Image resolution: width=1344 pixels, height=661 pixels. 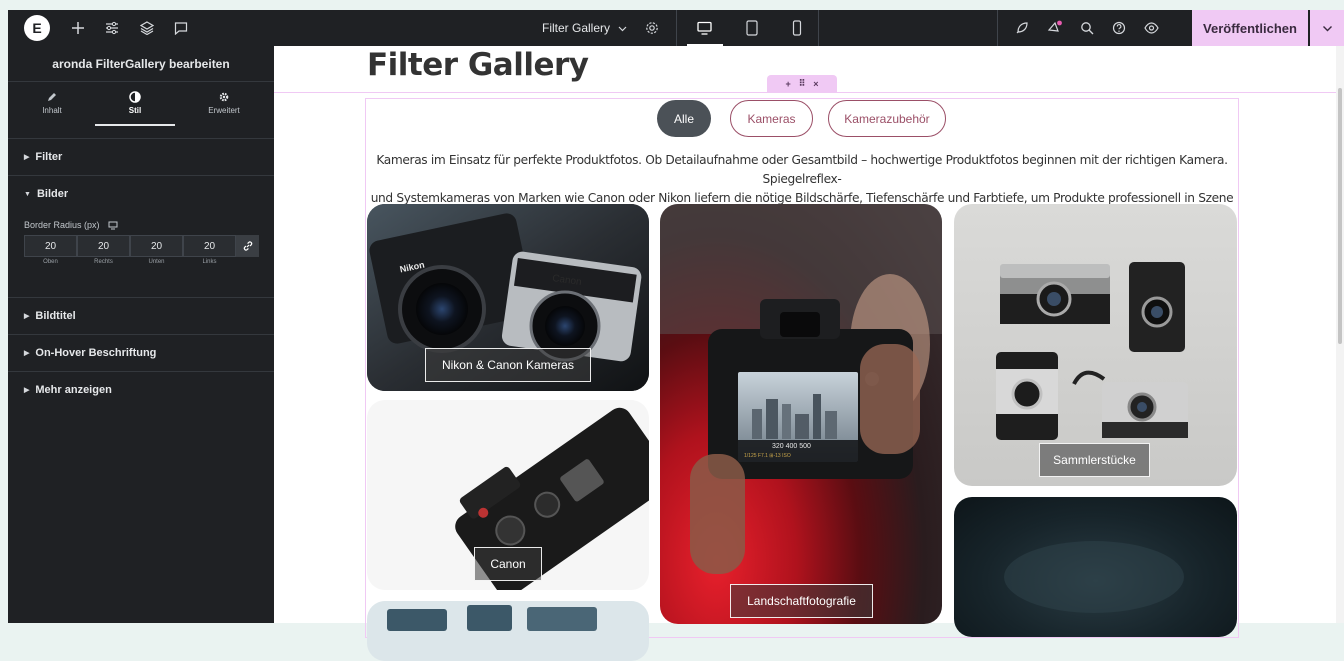 I want to click on gallery-caption: Canon, so click(x=508, y=564).